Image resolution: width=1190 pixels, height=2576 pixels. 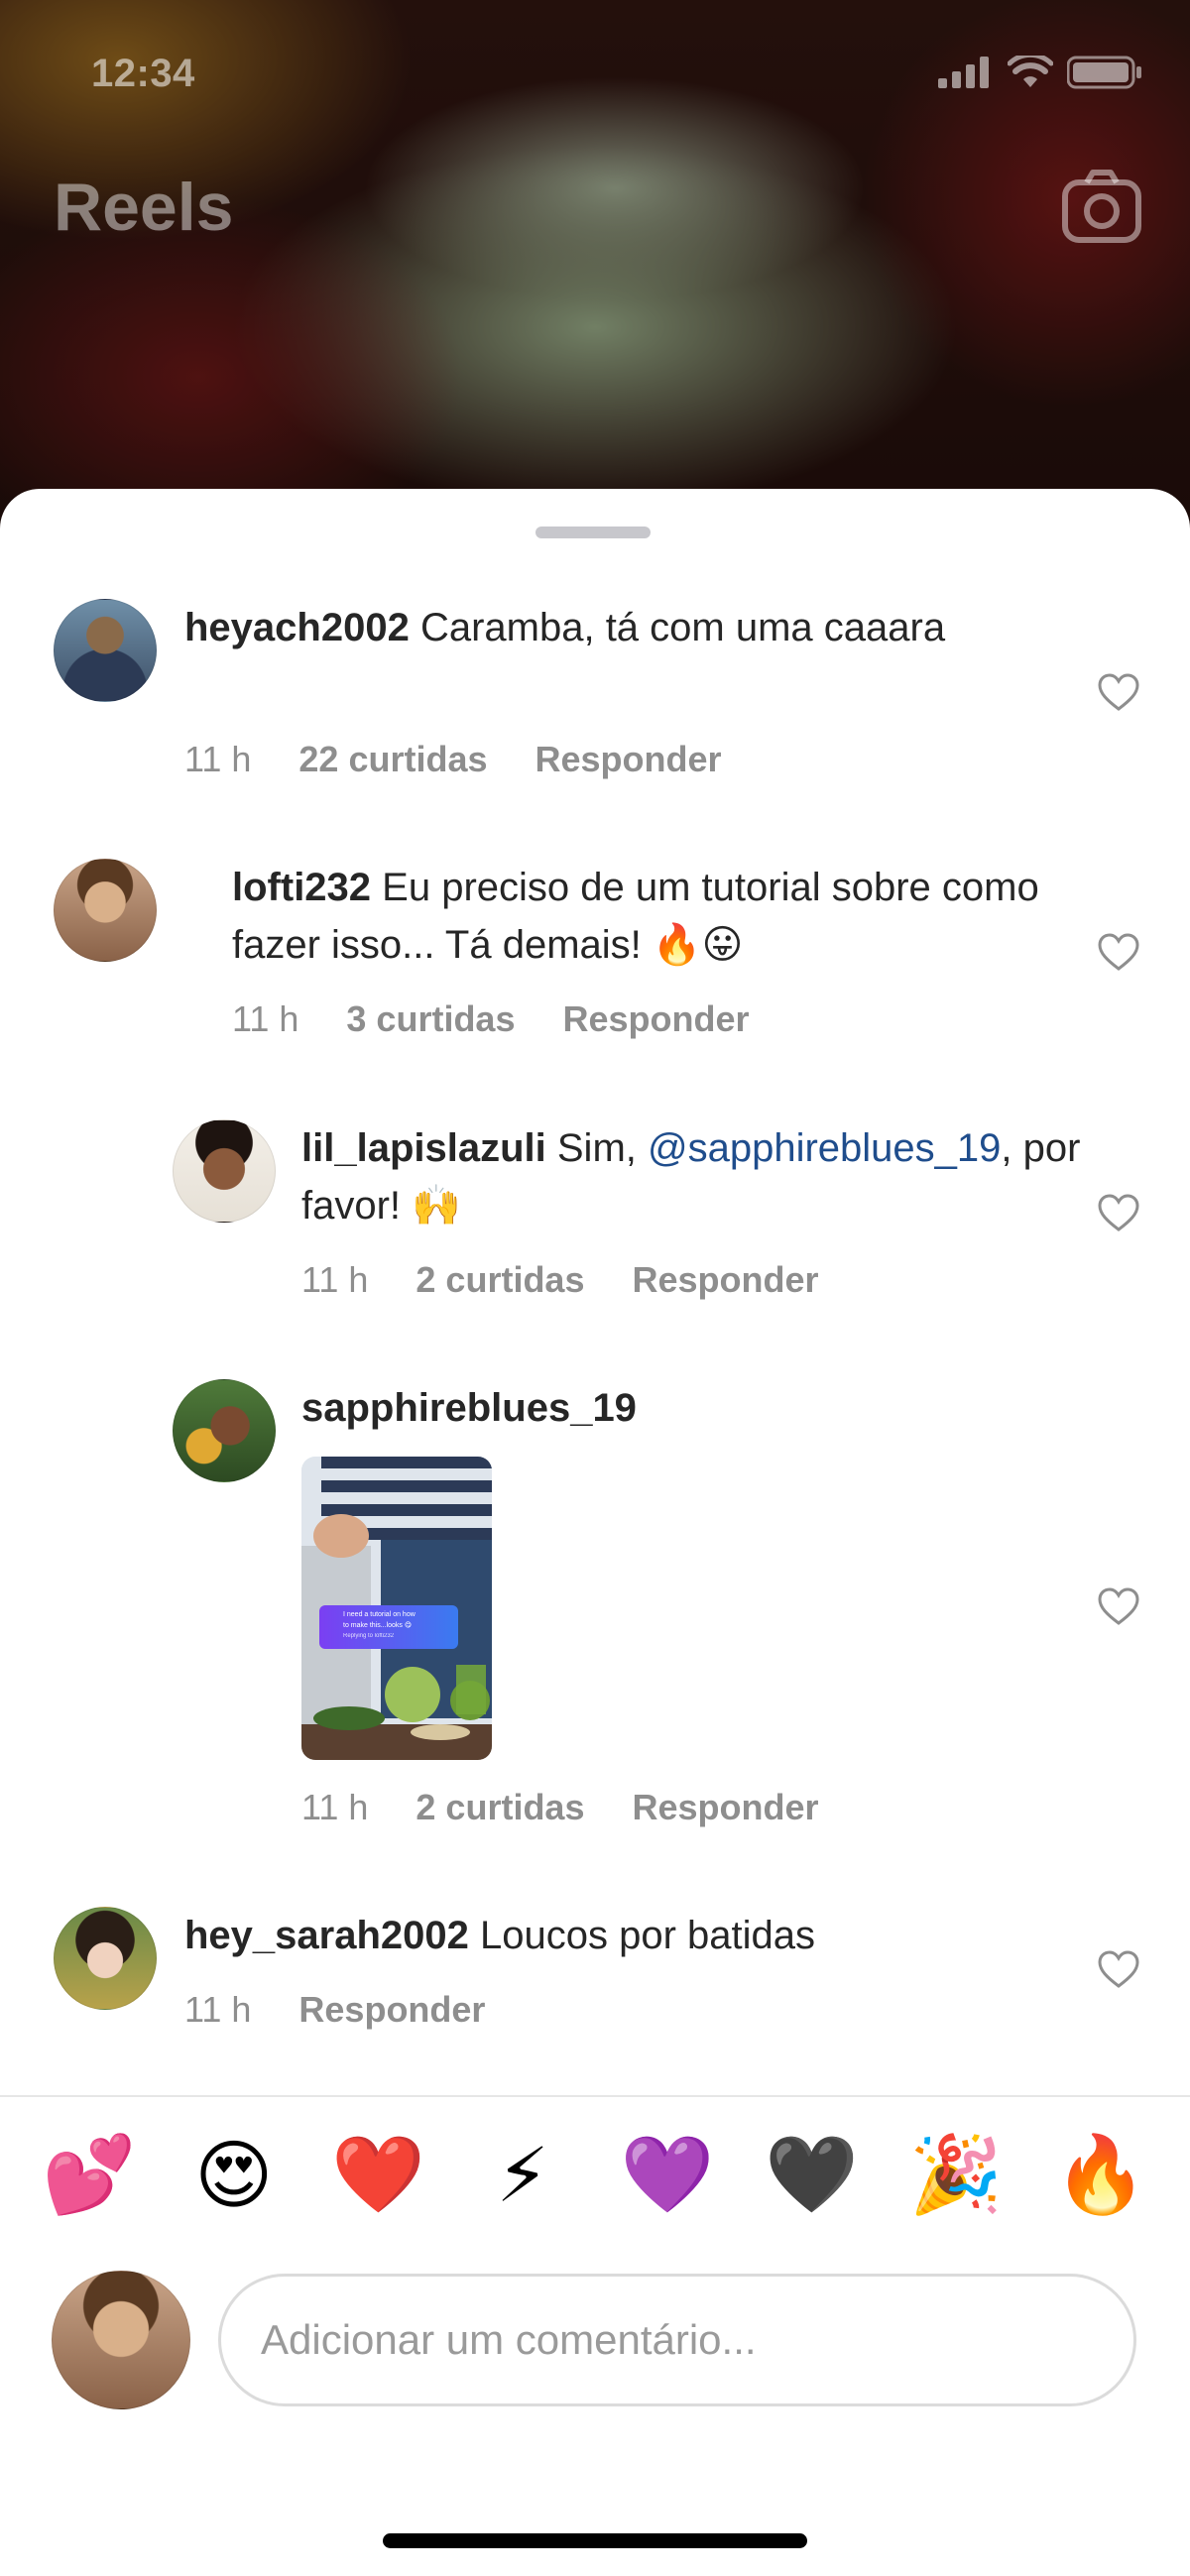 I want to click on emoji-red-heart: ❤️, so click(x=377, y=2175).